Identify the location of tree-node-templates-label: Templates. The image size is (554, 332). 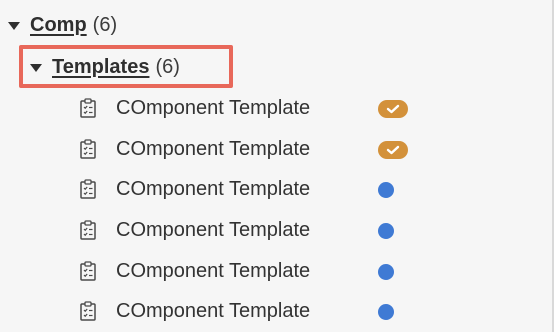
(100, 67).